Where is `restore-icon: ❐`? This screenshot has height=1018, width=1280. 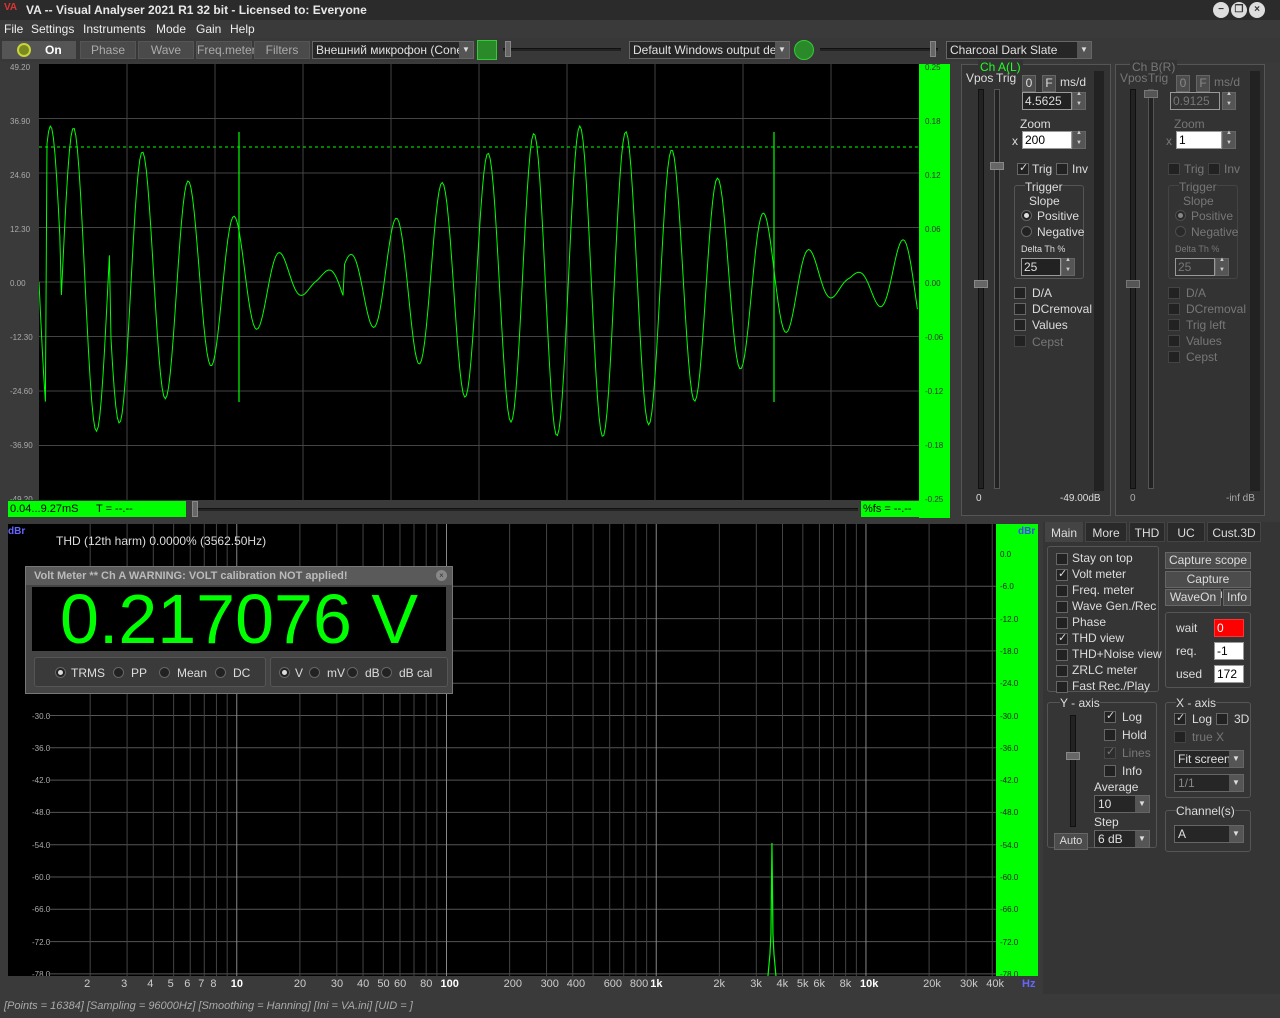 restore-icon: ❐ is located at coordinates (1239, 10).